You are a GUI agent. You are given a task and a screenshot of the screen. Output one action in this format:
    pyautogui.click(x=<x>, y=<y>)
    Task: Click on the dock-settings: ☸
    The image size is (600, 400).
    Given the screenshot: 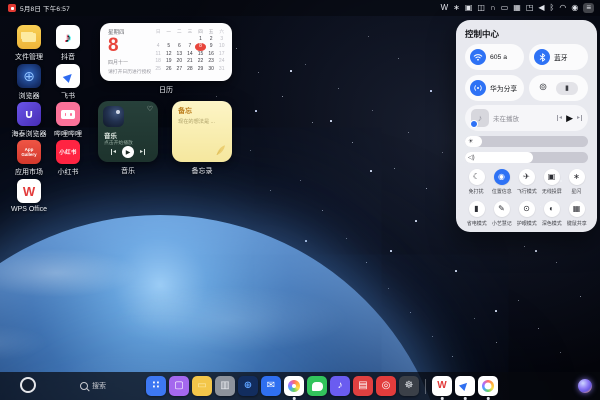 What is the action you would take?
    pyautogui.click(x=409, y=386)
    